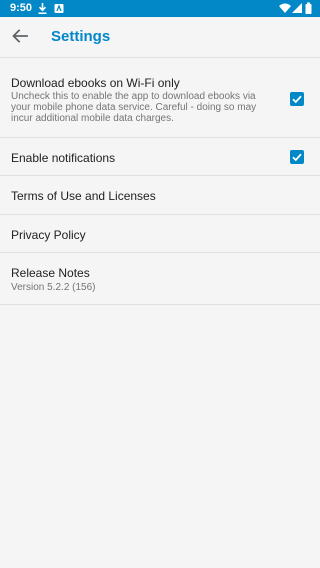 This screenshot has width=320, height=568. Describe the element at coordinates (83, 196) in the screenshot. I see `setting-terms-title: Terms of Use and Licenses` at that location.